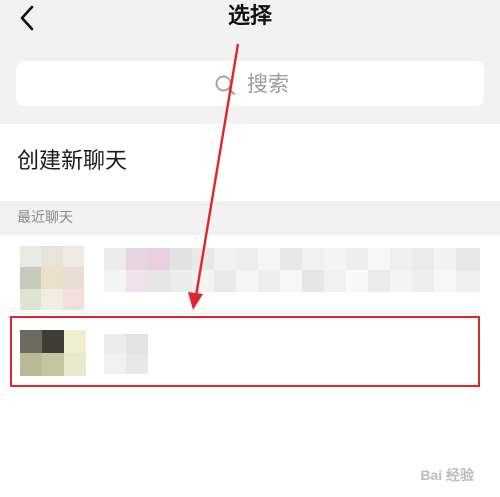 This screenshot has height=497, width=500. Describe the element at coordinates (447, 475) in the screenshot. I see `watermark: Bai 经验` at that location.